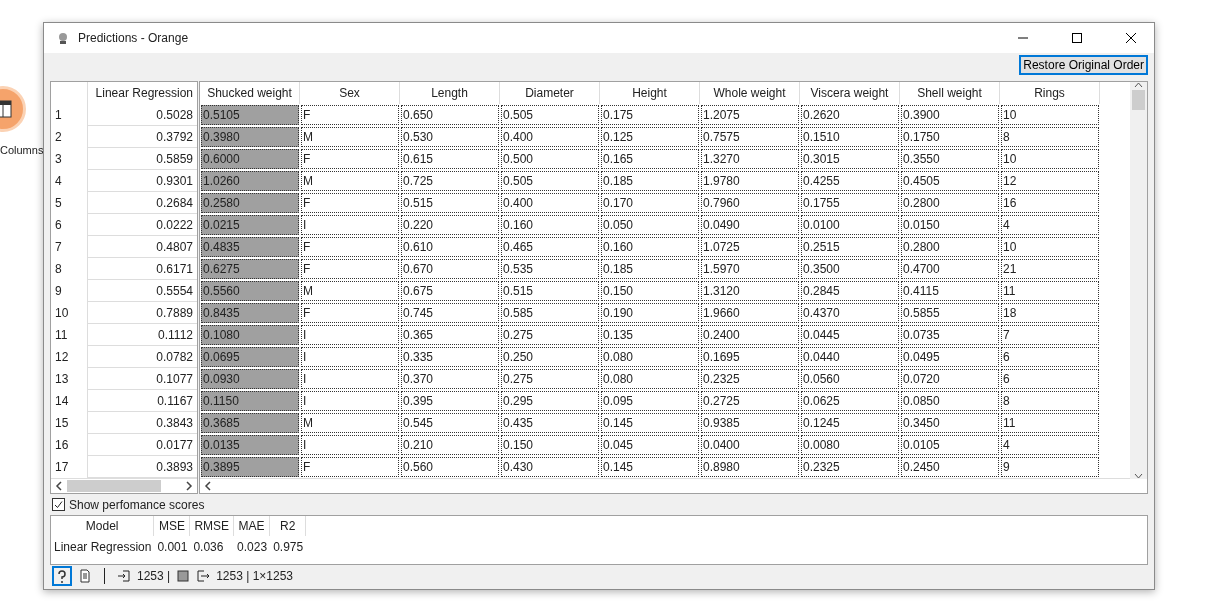 The height and width of the screenshot is (605, 1209). I want to click on table-cell: 0.190, so click(650, 312).